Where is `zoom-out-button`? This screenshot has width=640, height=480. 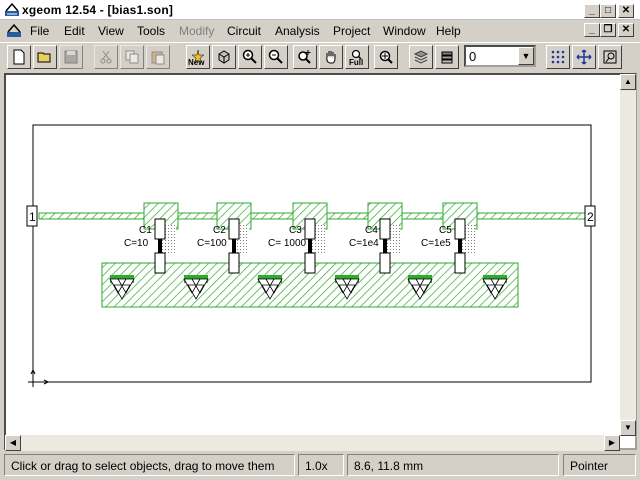
zoom-out-button is located at coordinates (276, 57).